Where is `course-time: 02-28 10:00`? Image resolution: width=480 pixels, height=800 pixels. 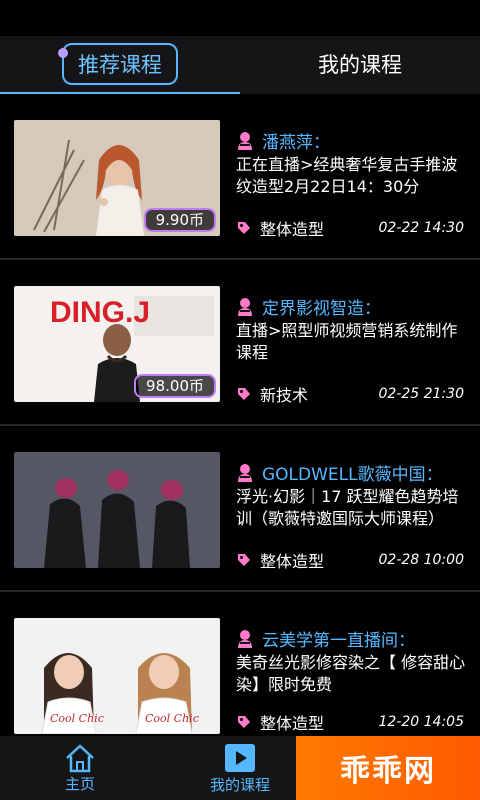 course-time: 02-28 10:00 is located at coordinates (421, 560).